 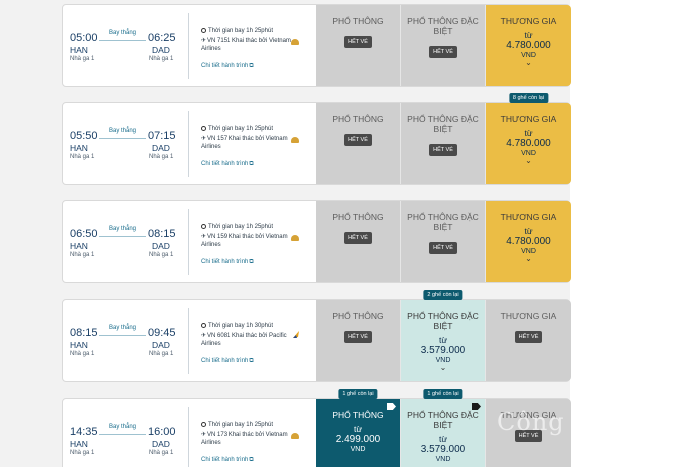 I want to click on arrival-time: 09:45, so click(x=162, y=333).